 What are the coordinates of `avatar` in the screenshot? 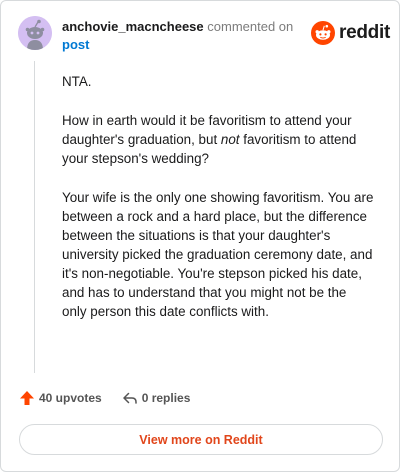 It's located at (35, 33).